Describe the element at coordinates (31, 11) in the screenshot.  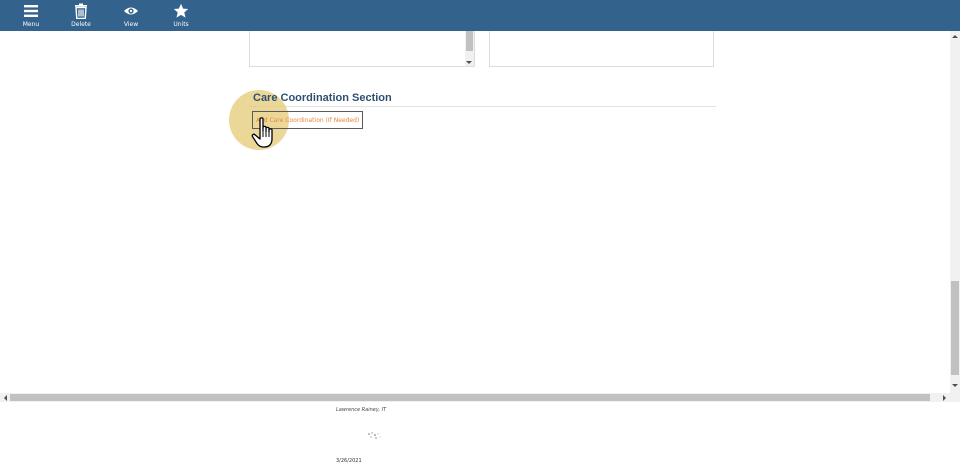
I see `menu-icon` at that location.